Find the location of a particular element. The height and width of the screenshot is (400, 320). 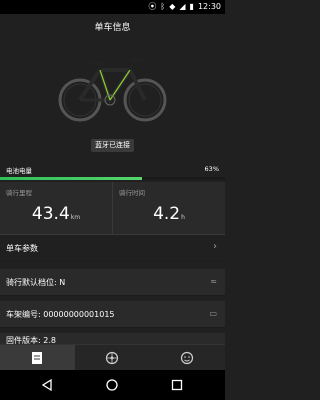

face-icon is located at coordinates (187, 358).